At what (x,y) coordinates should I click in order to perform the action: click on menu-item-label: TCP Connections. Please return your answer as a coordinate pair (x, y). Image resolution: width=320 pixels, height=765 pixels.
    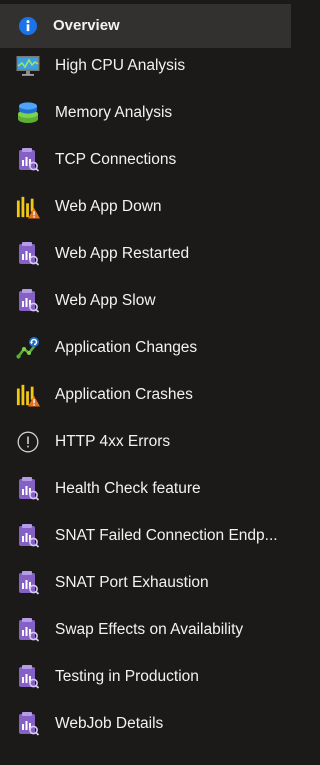
    Looking at the image, I should click on (116, 159).